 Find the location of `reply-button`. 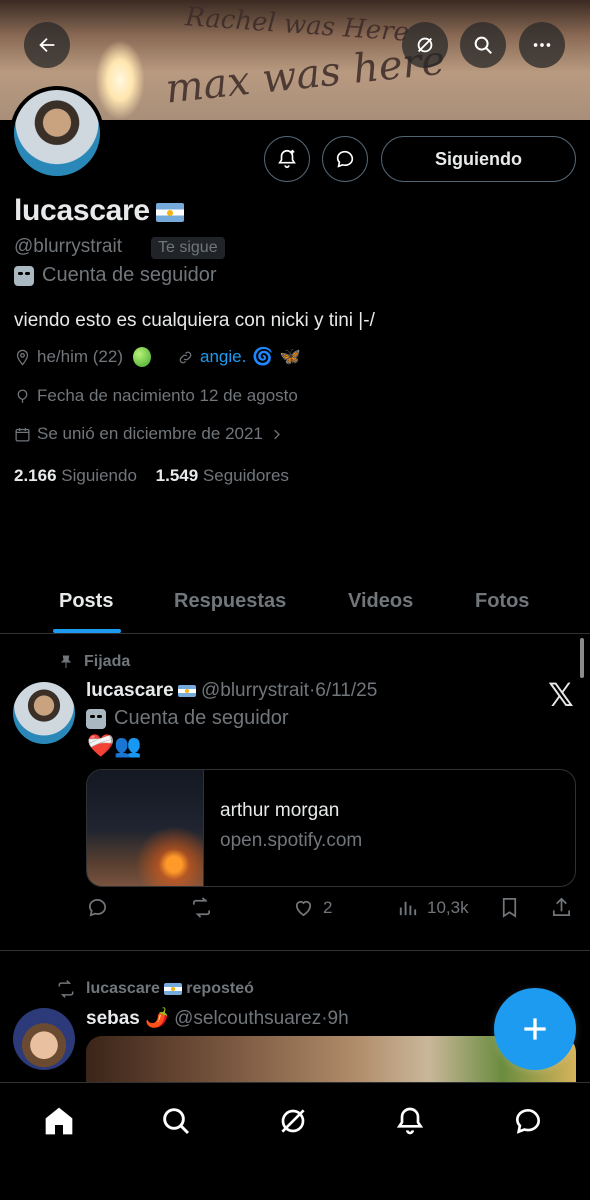

reply-button is located at coordinates (97, 907).